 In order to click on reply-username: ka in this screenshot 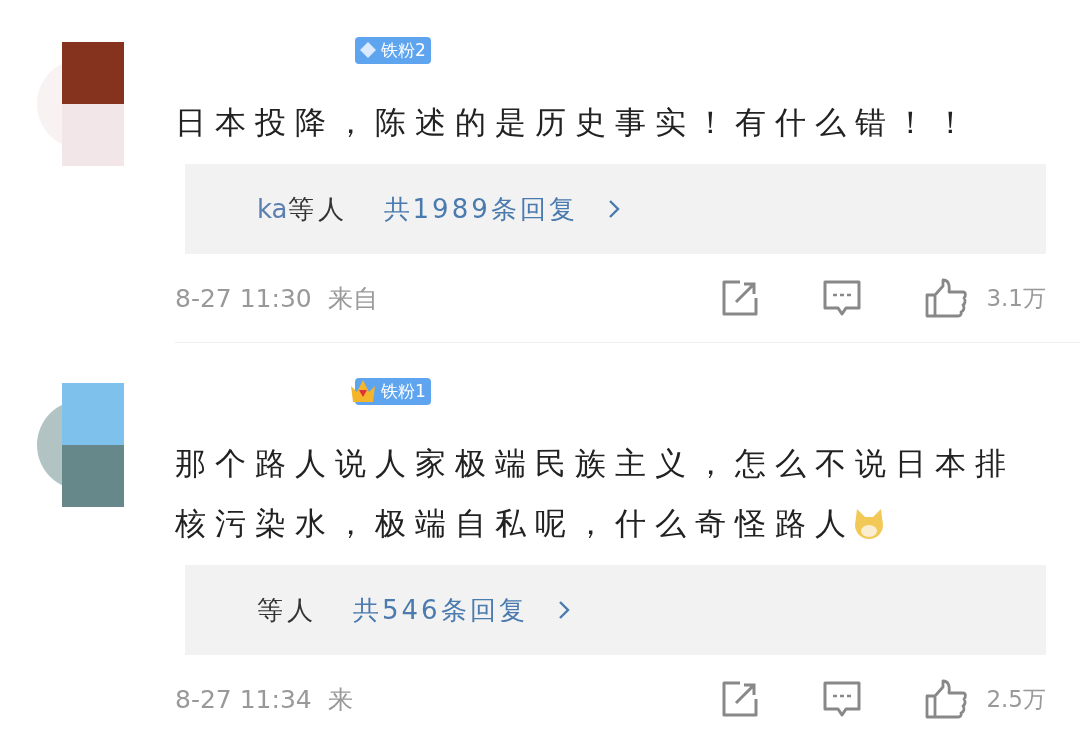, I will do `click(272, 209)`.